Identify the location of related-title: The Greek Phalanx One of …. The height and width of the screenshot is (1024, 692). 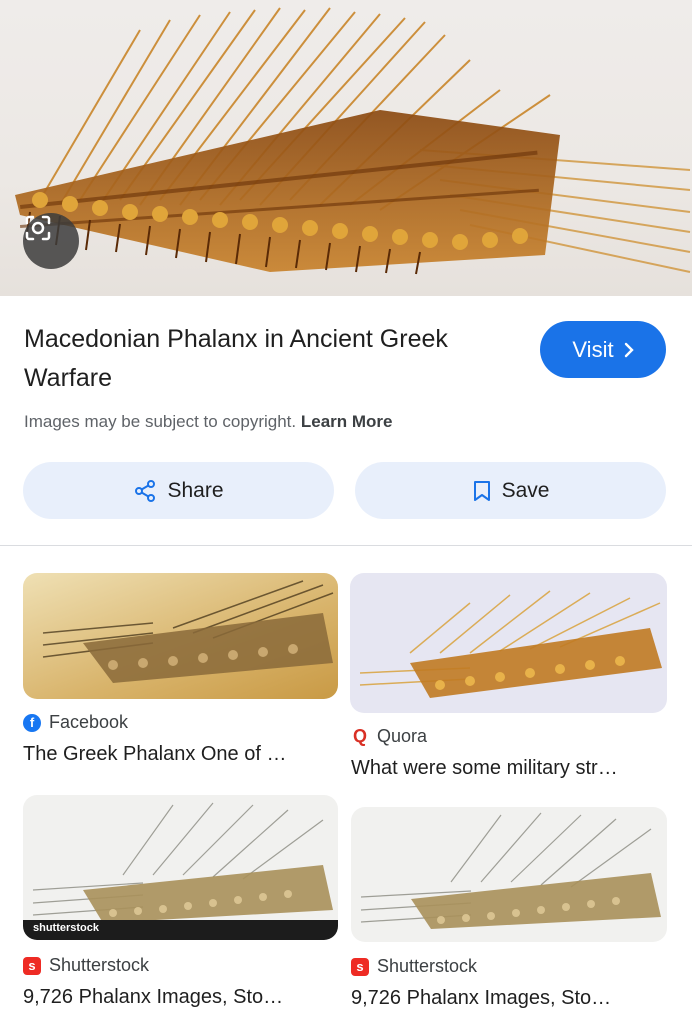
(178, 754).